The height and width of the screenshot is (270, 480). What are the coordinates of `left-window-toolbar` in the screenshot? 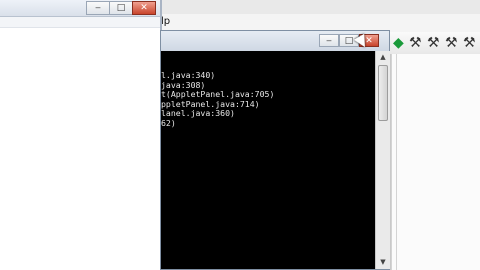 It's located at (80, 22).